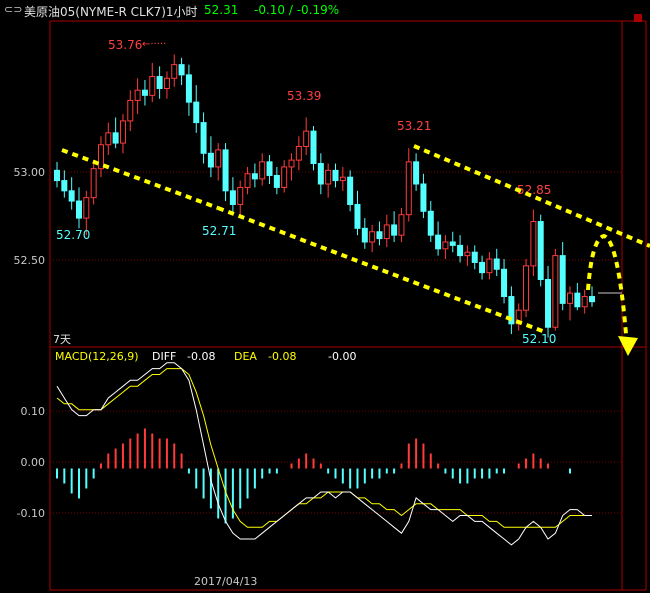 Image resolution: width=650 pixels, height=593 pixels. I want to click on macd-title: MACD(12,26,9), so click(97, 356).